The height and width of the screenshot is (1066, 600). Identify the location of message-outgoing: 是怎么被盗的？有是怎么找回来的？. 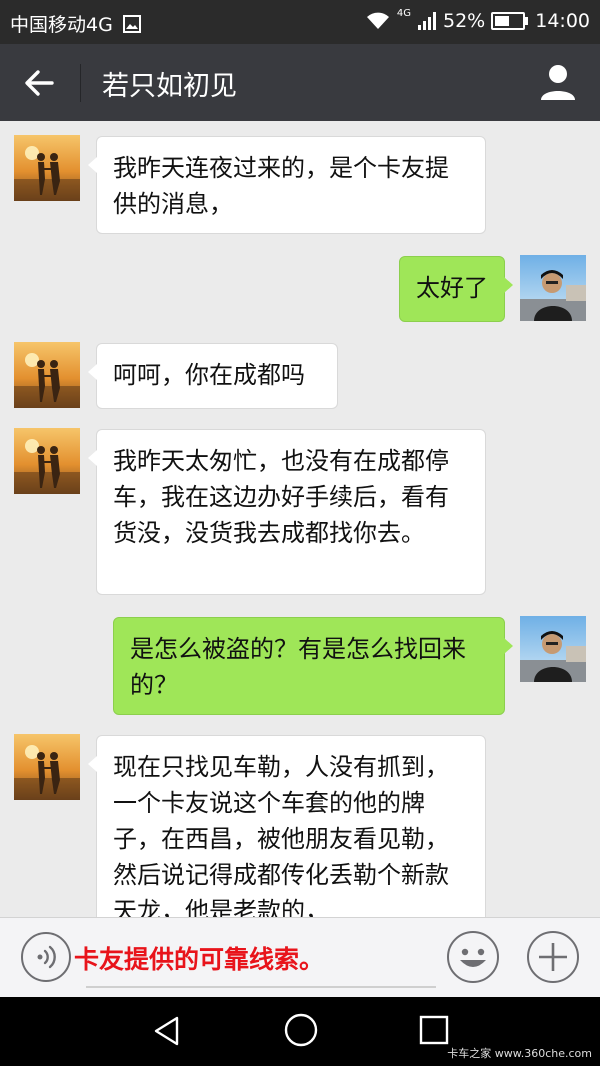
(300, 665).